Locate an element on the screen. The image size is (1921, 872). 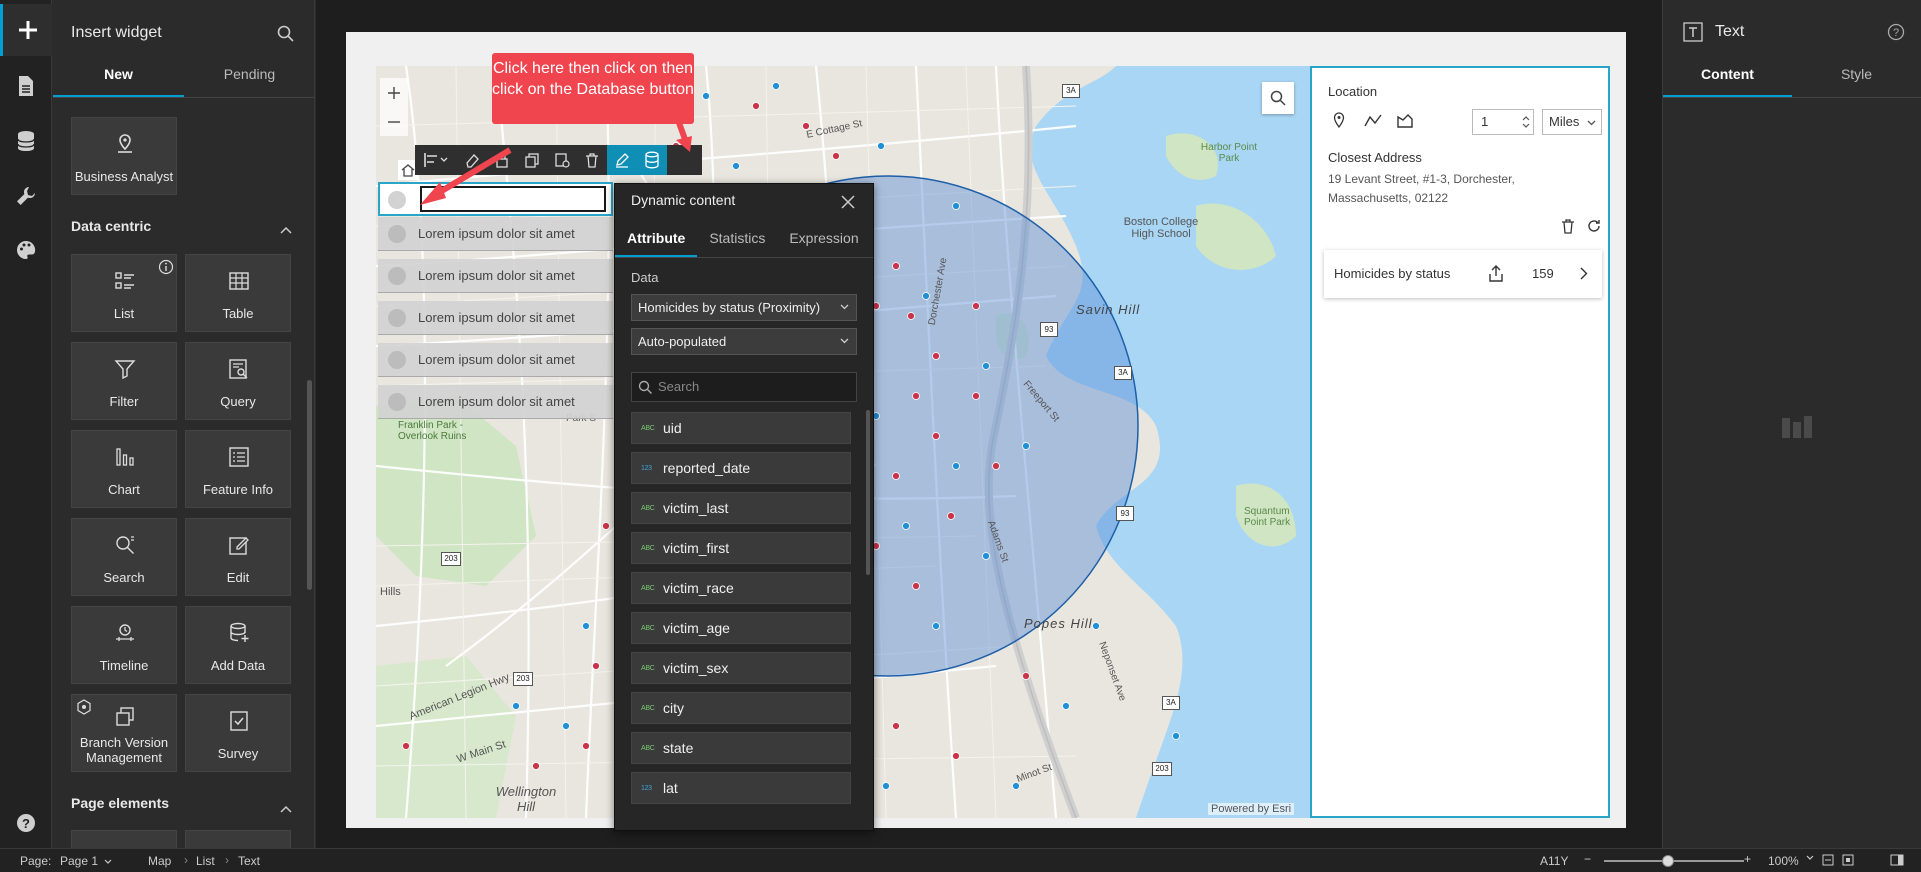
tab-style: Style is located at coordinates (1856, 76).